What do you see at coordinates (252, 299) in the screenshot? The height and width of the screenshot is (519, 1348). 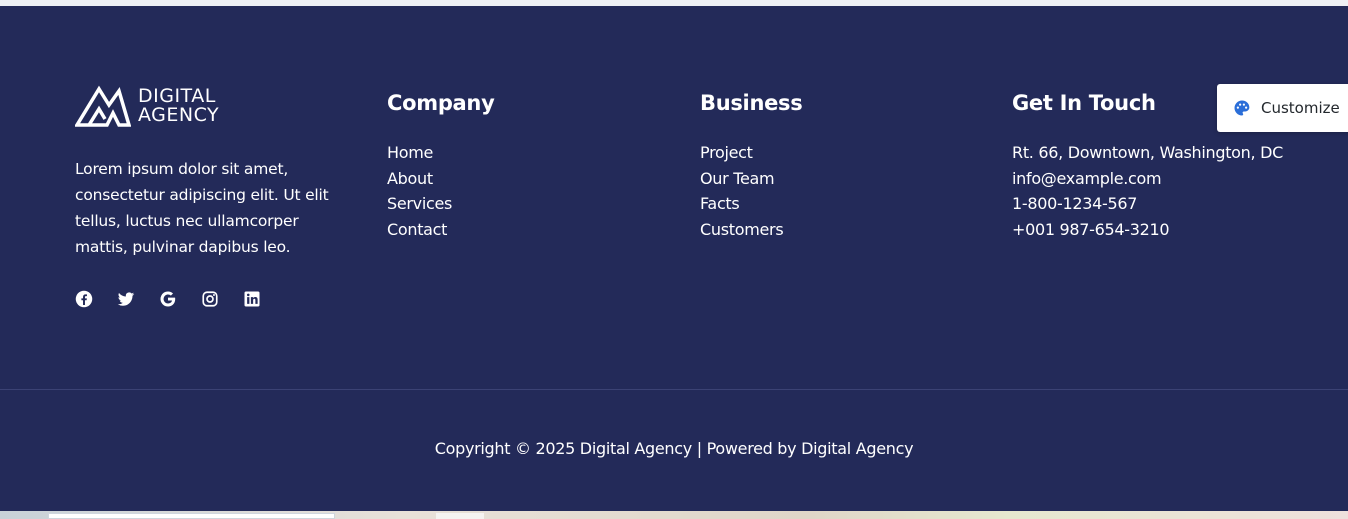 I see `linkedin-icon` at bounding box center [252, 299].